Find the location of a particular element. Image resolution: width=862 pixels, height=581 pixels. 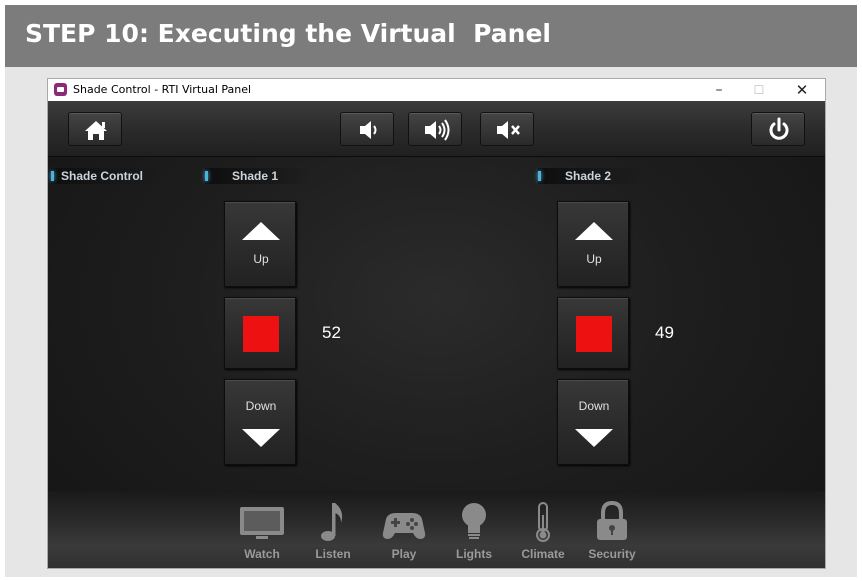

top-toolbar is located at coordinates (436, 129).